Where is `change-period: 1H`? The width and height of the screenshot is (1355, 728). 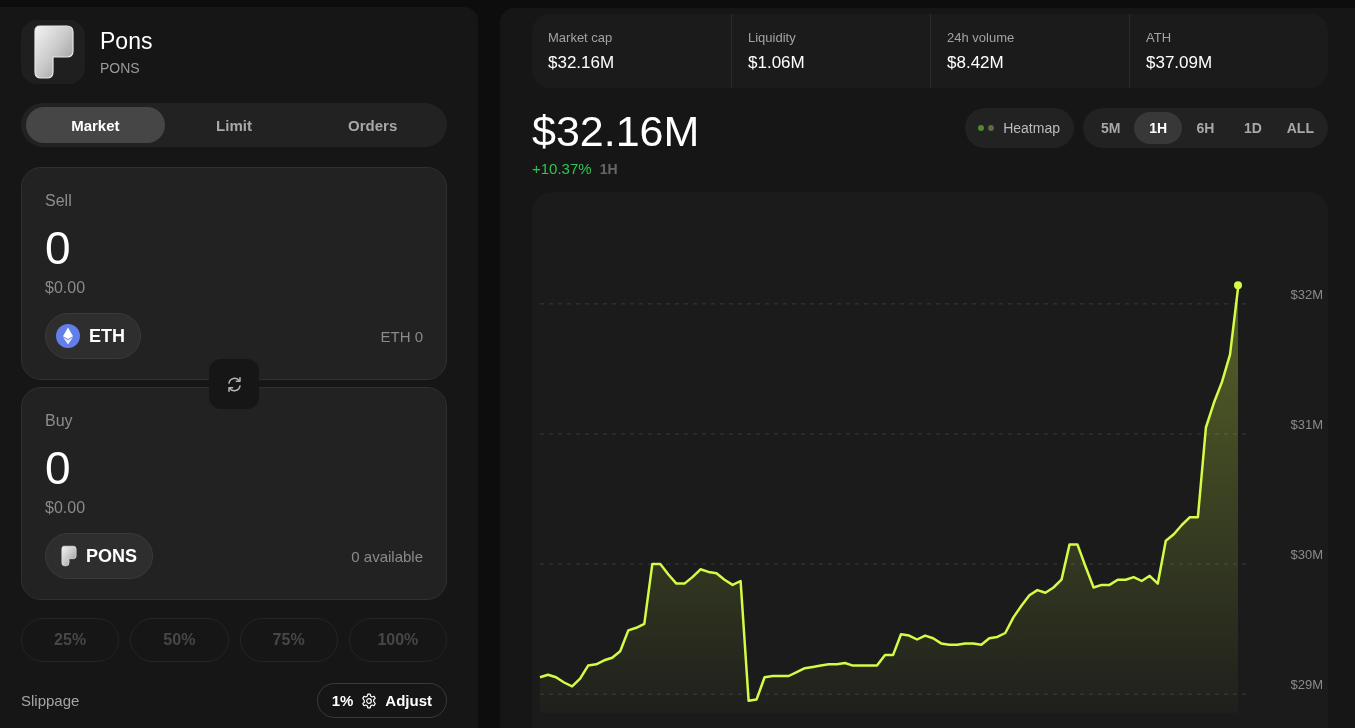 change-period: 1H is located at coordinates (608, 169).